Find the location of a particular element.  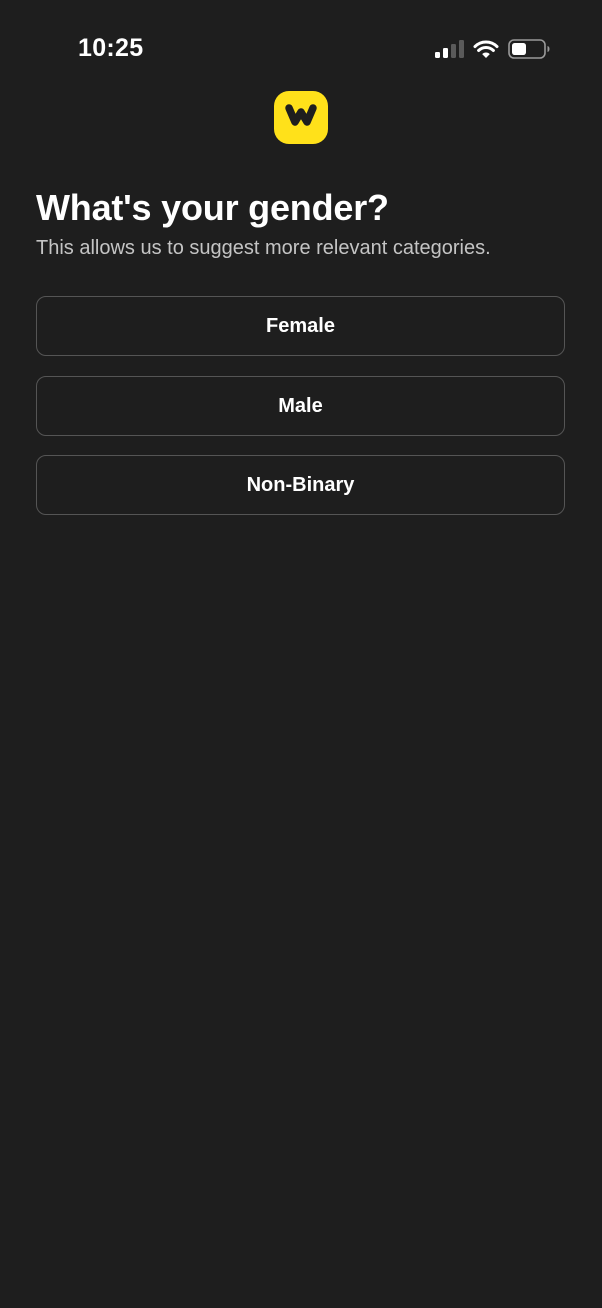

status-bar: 10:25 is located at coordinates (301, 45).